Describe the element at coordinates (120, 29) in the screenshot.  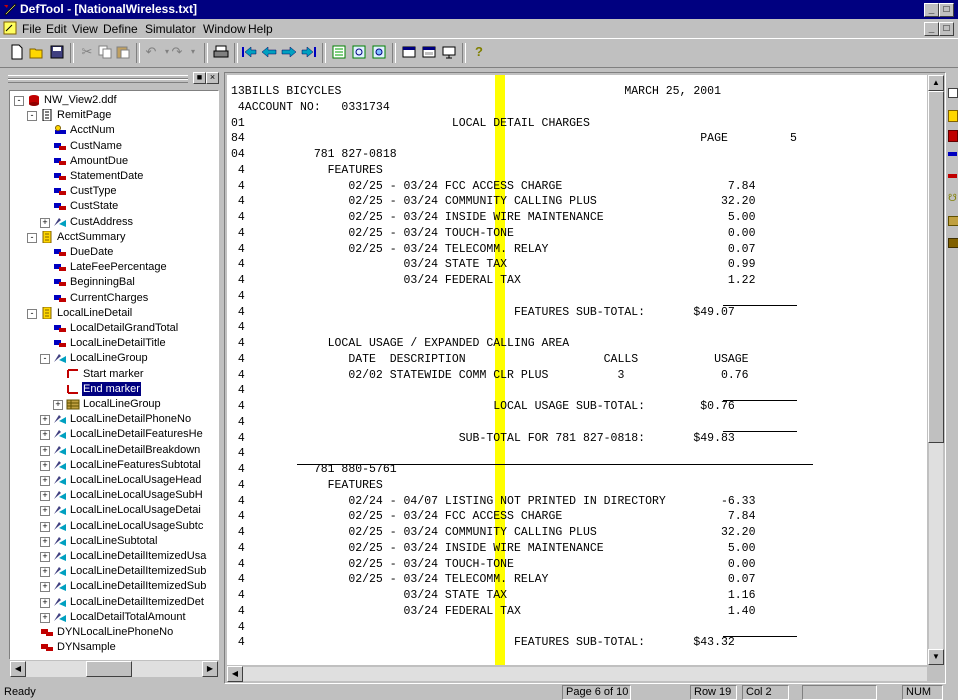
I see `menu-define: Define` at that location.